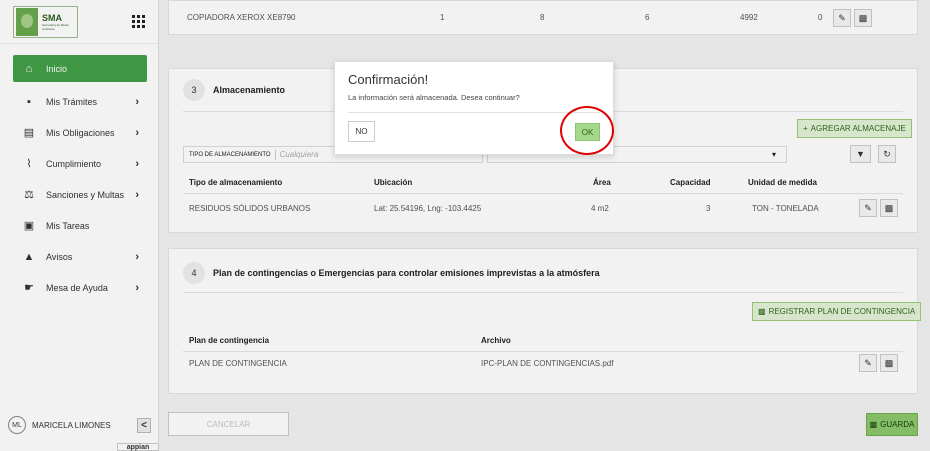 The image size is (930, 451). Describe the element at coordinates (79, 22) in the screenshot. I see `sidebar-header: SMA Secretaría de Medio Ambiente` at that location.